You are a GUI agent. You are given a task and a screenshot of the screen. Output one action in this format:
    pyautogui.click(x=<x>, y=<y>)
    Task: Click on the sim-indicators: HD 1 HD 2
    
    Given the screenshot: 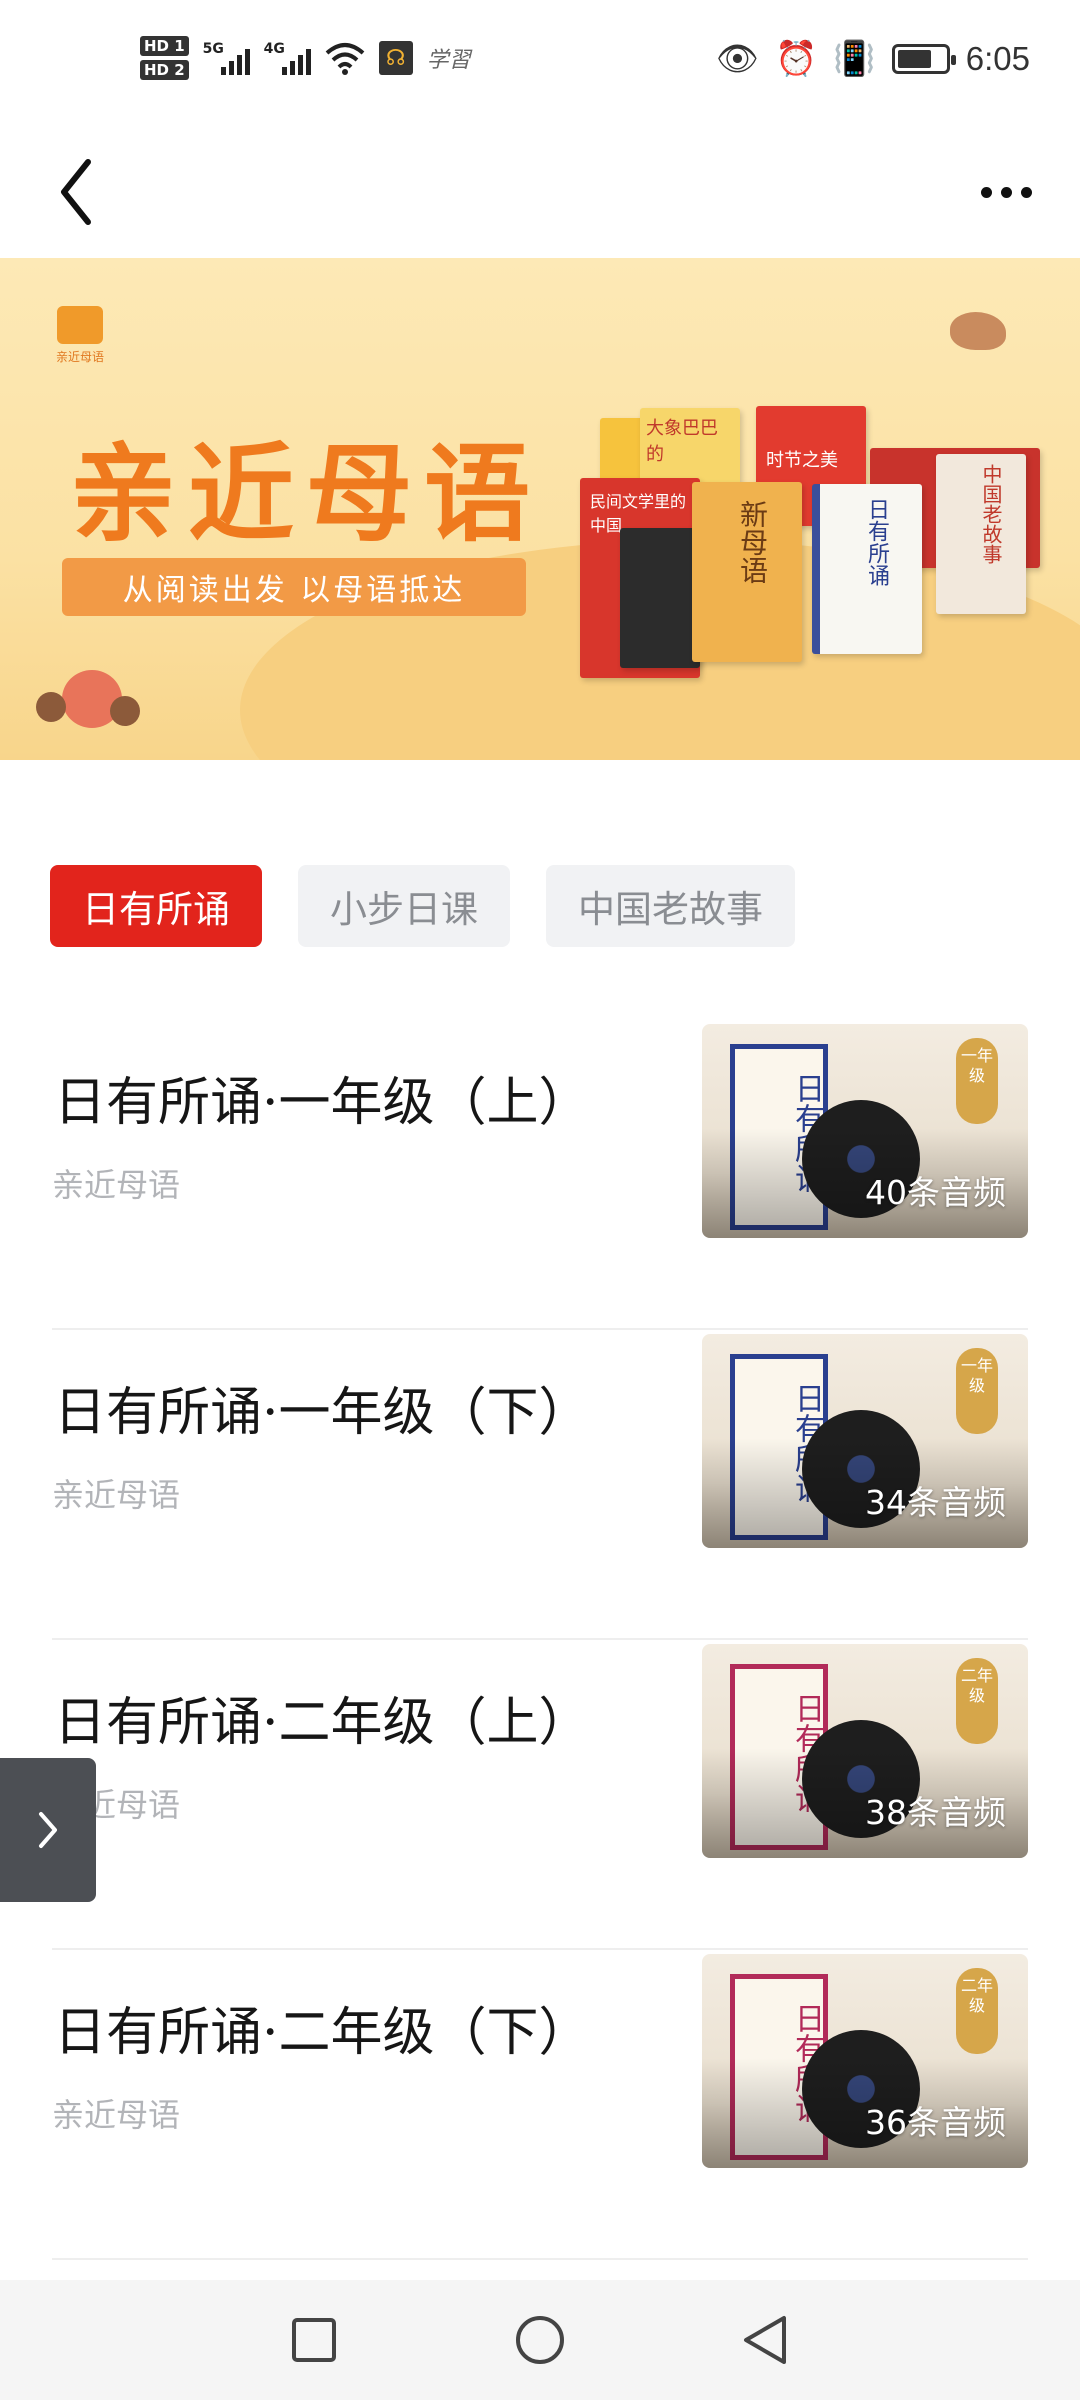 What is the action you would take?
    pyautogui.click(x=164, y=58)
    